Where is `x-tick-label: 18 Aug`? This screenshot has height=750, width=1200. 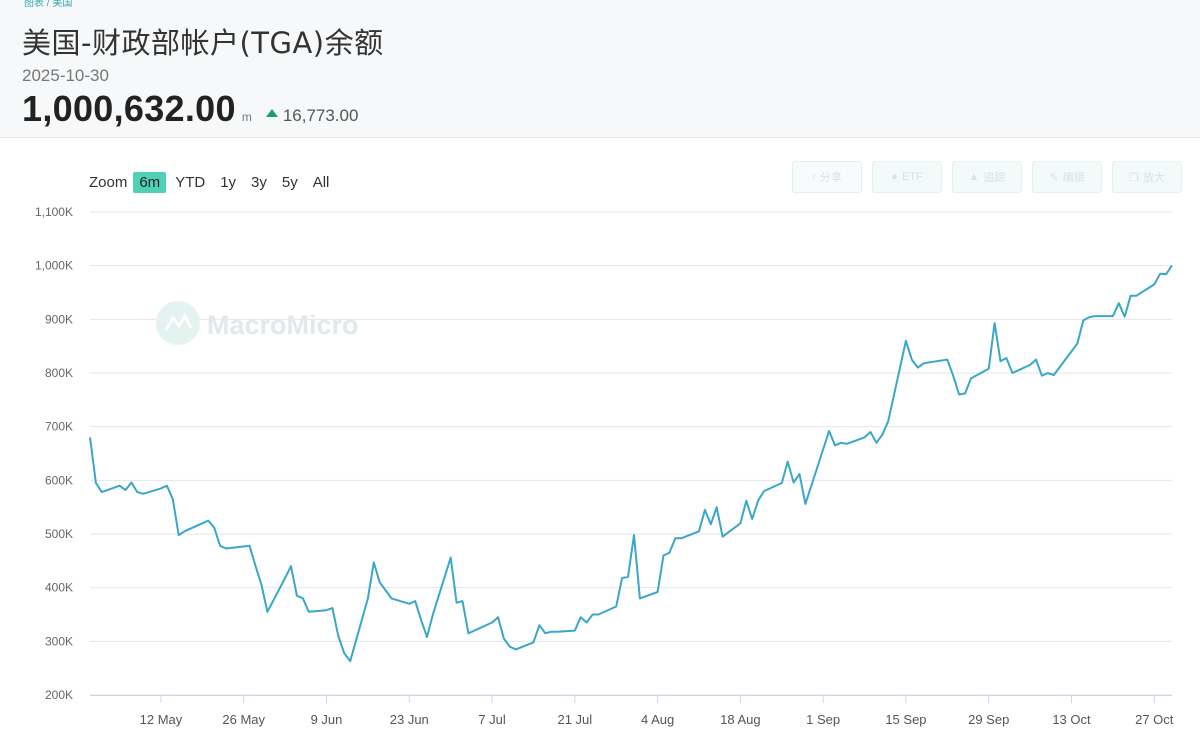 x-tick-label: 18 Aug is located at coordinates (740, 719).